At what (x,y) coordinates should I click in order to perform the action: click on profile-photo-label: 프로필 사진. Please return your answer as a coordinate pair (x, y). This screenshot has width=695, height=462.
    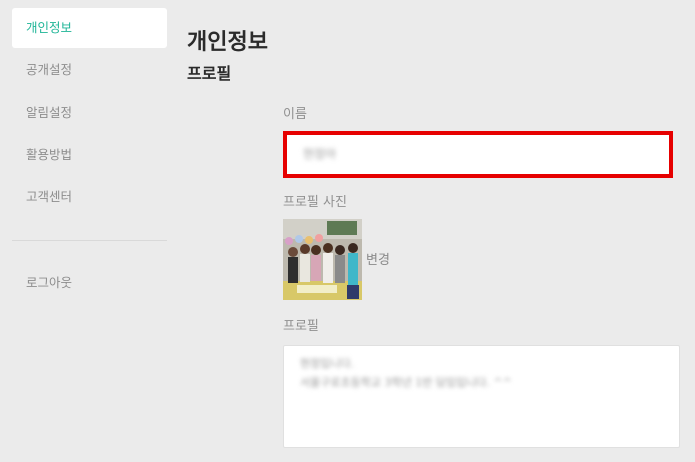
    Looking at the image, I should click on (315, 202).